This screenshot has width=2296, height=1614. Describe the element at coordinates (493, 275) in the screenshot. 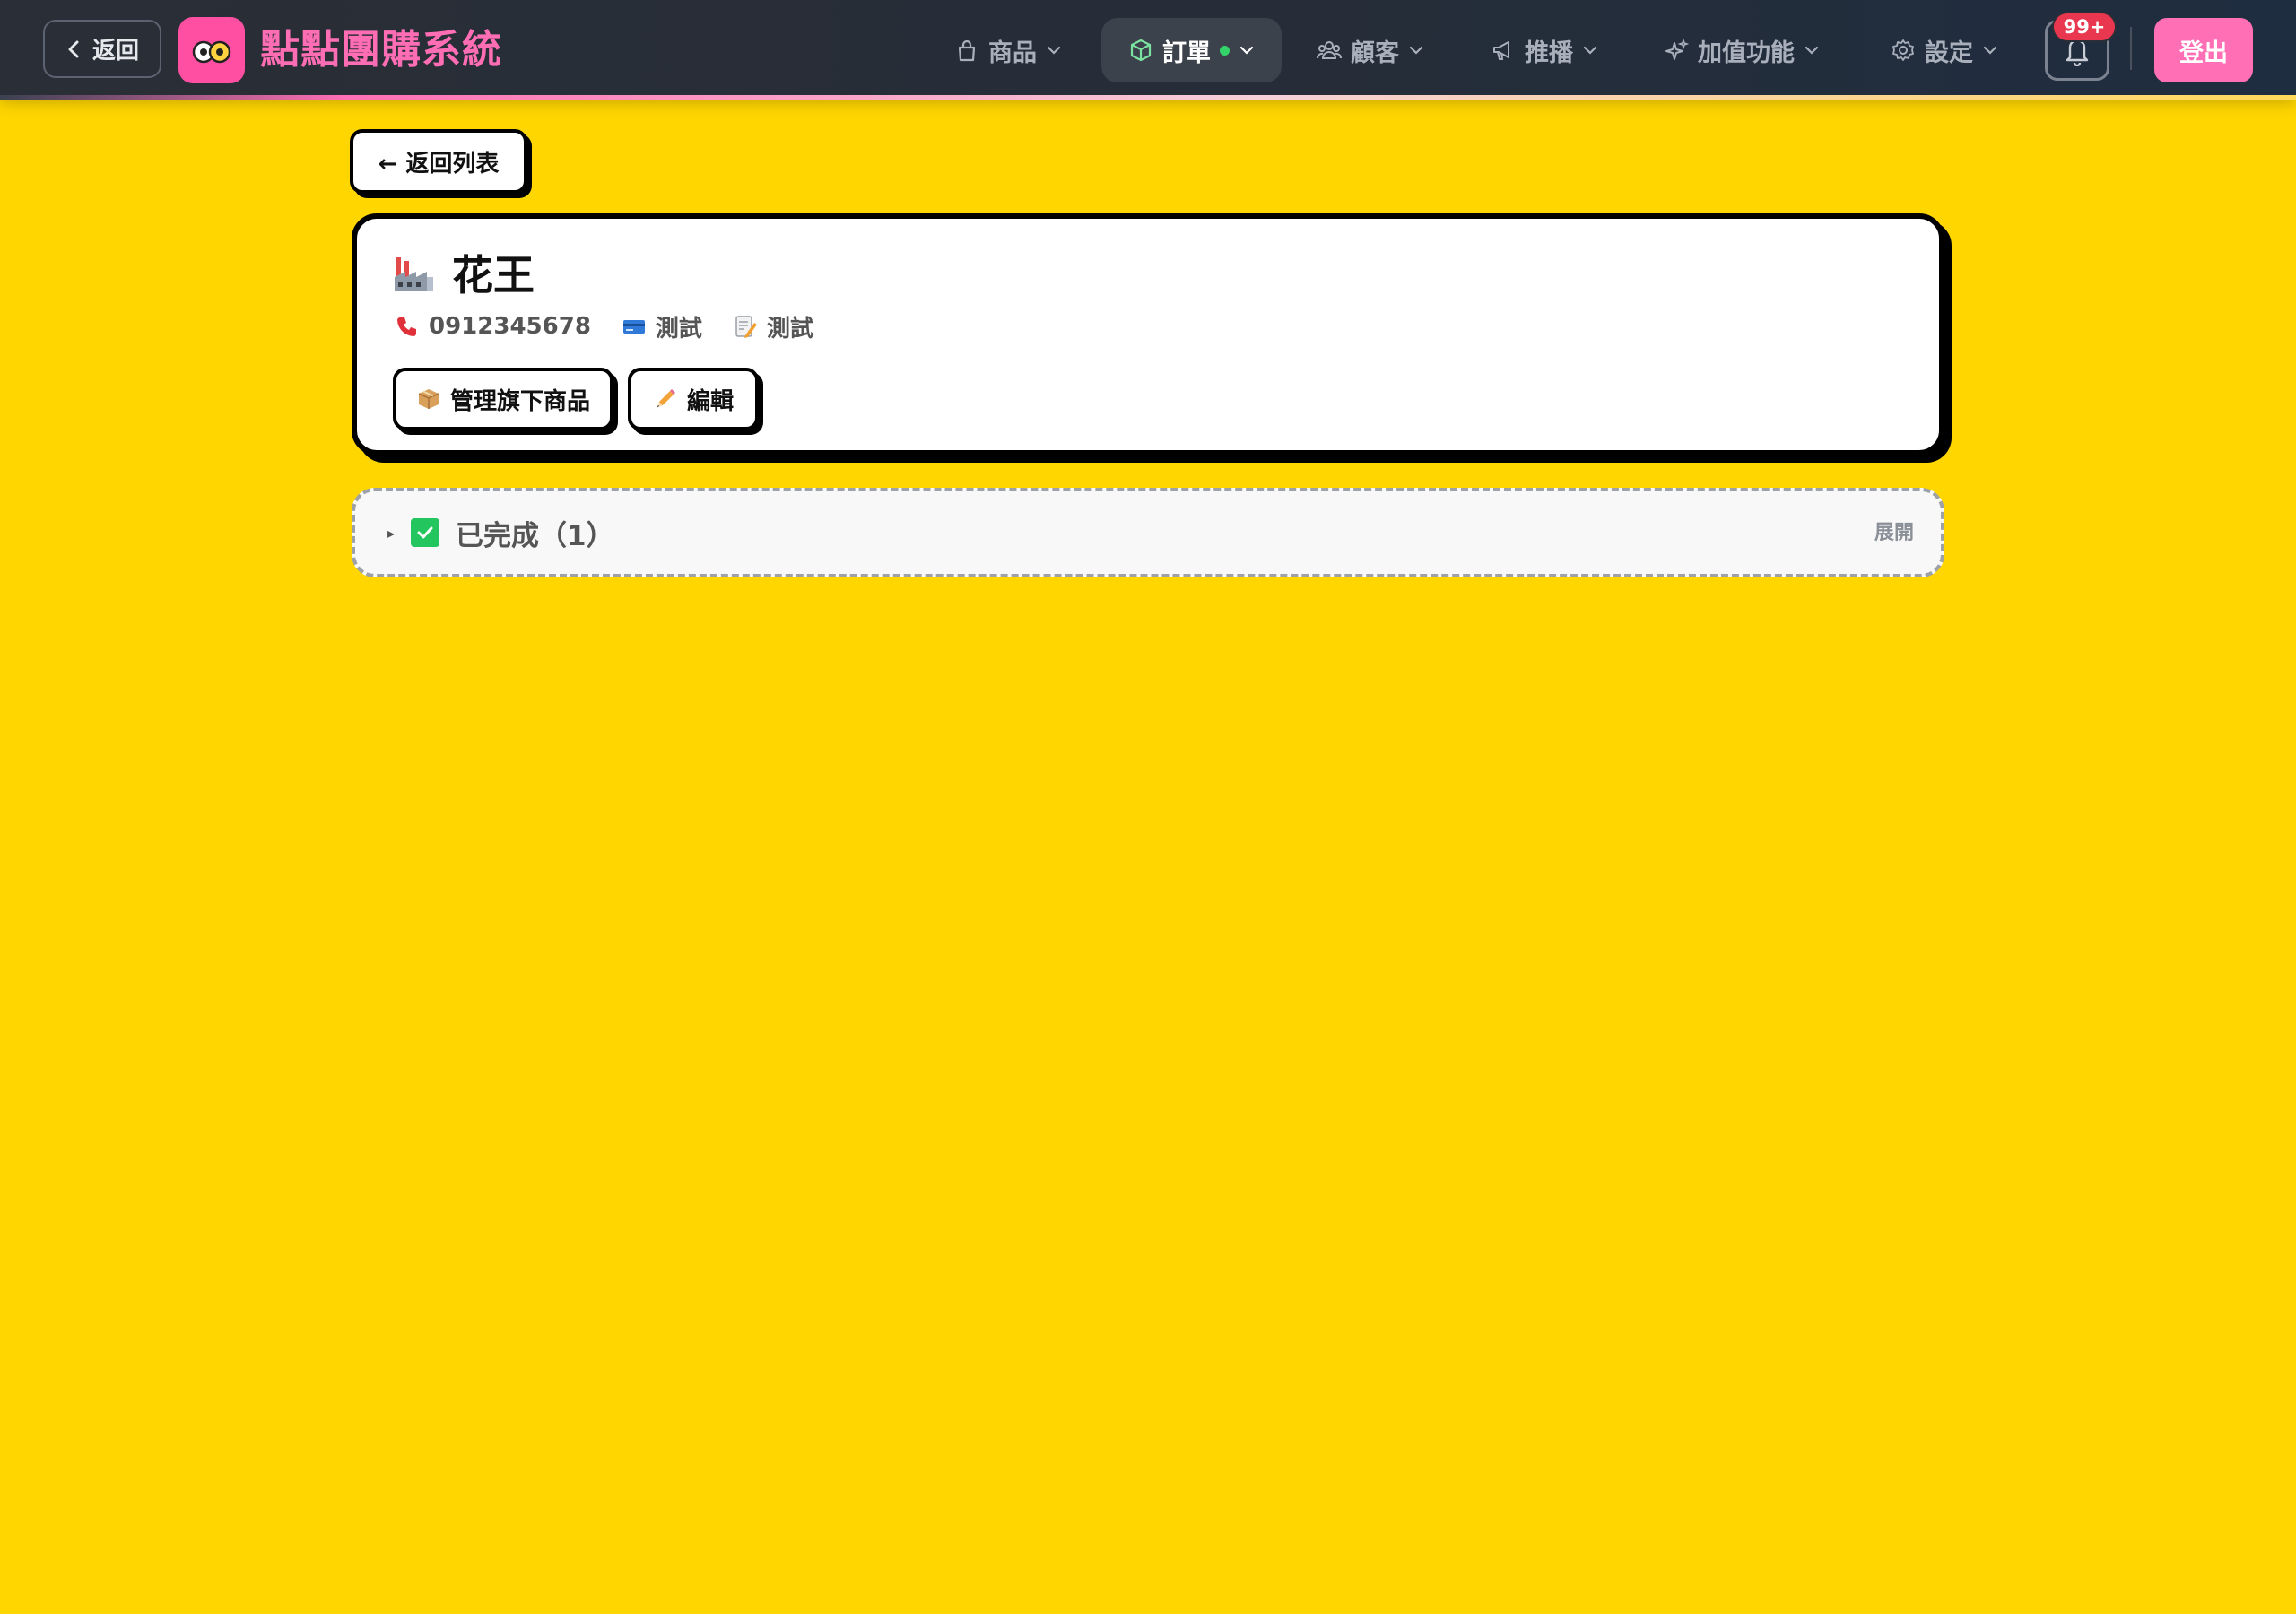

I see `supplier-name: 花王` at that location.